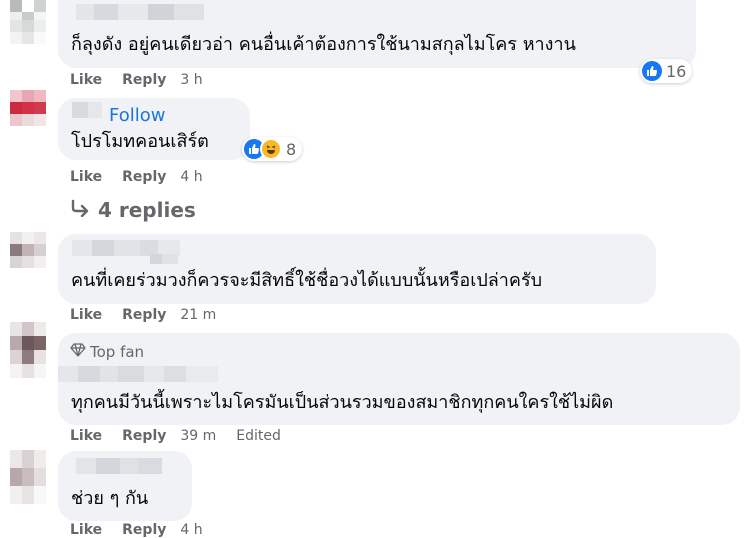  I want to click on timestamp: 21 m, so click(198, 315).